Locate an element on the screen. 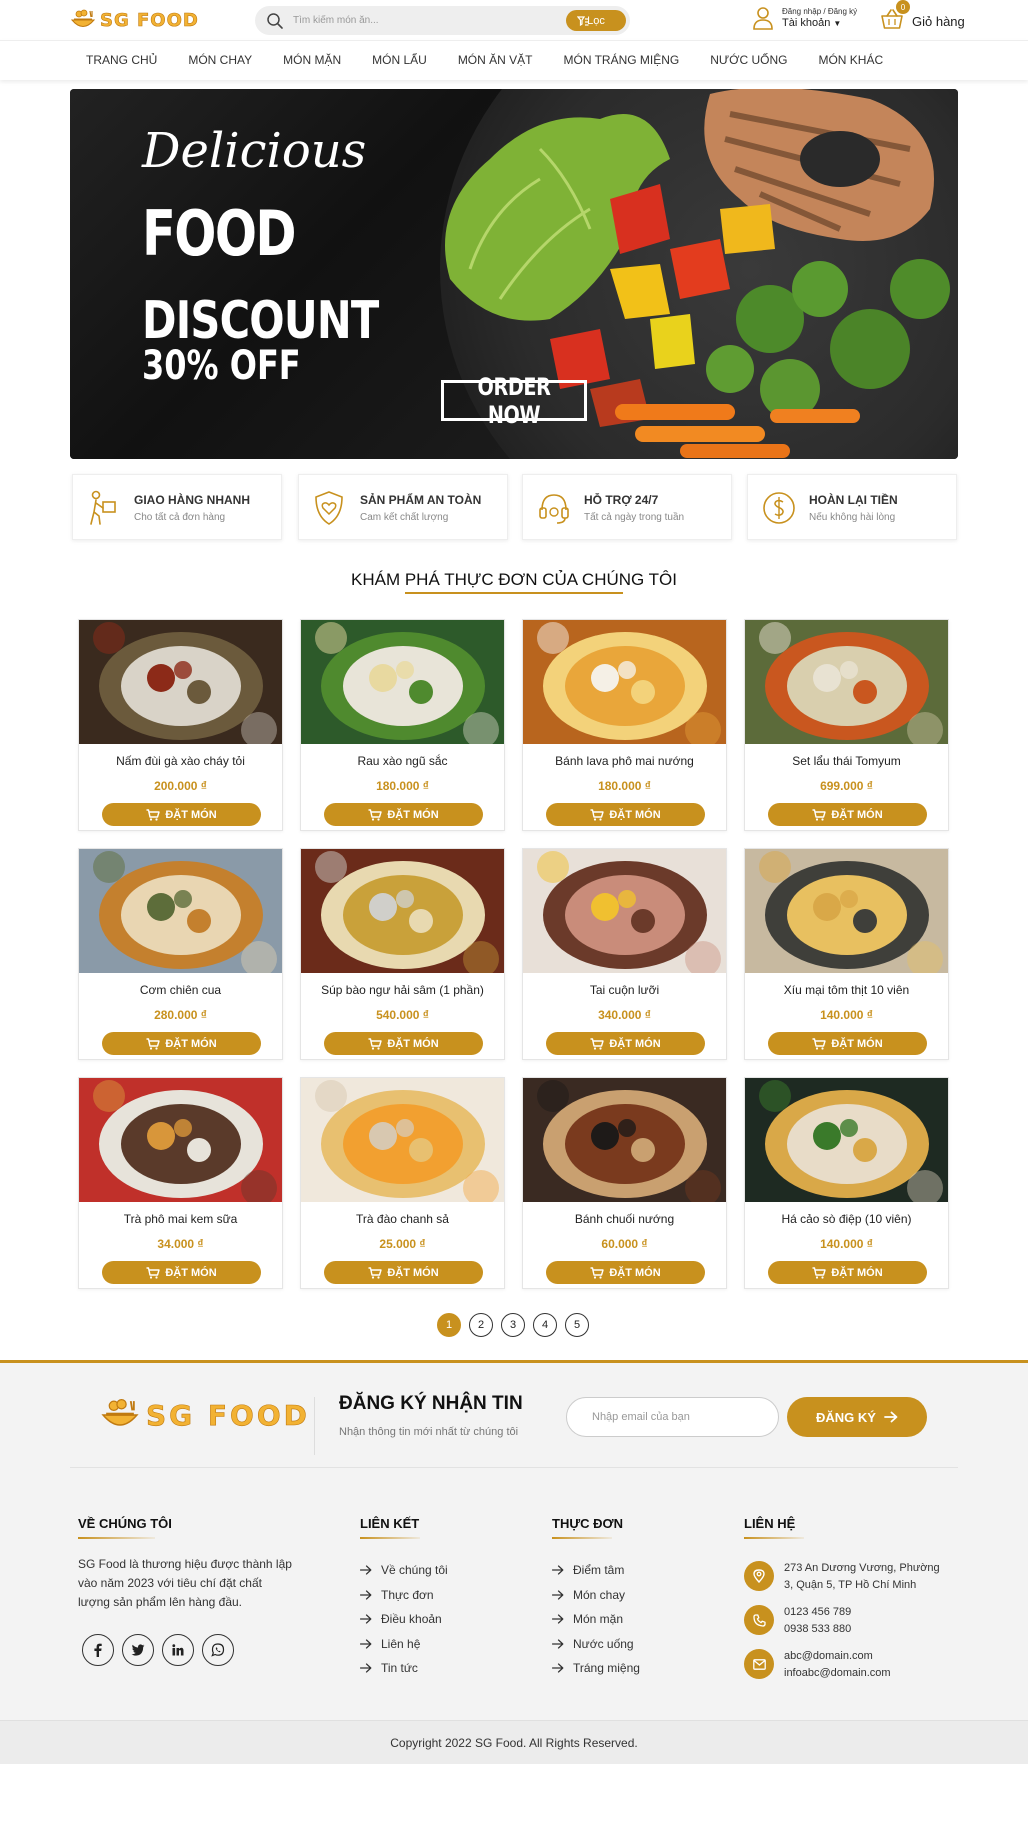 This screenshot has height=1828, width=1028. footer-logo: SG FOOD is located at coordinates (205, 1415).